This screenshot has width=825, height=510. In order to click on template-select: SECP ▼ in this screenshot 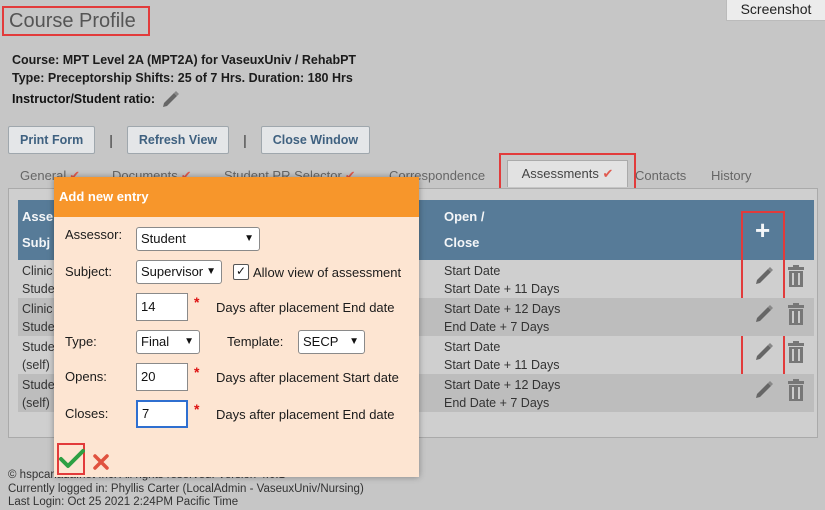, I will do `click(331, 342)`.